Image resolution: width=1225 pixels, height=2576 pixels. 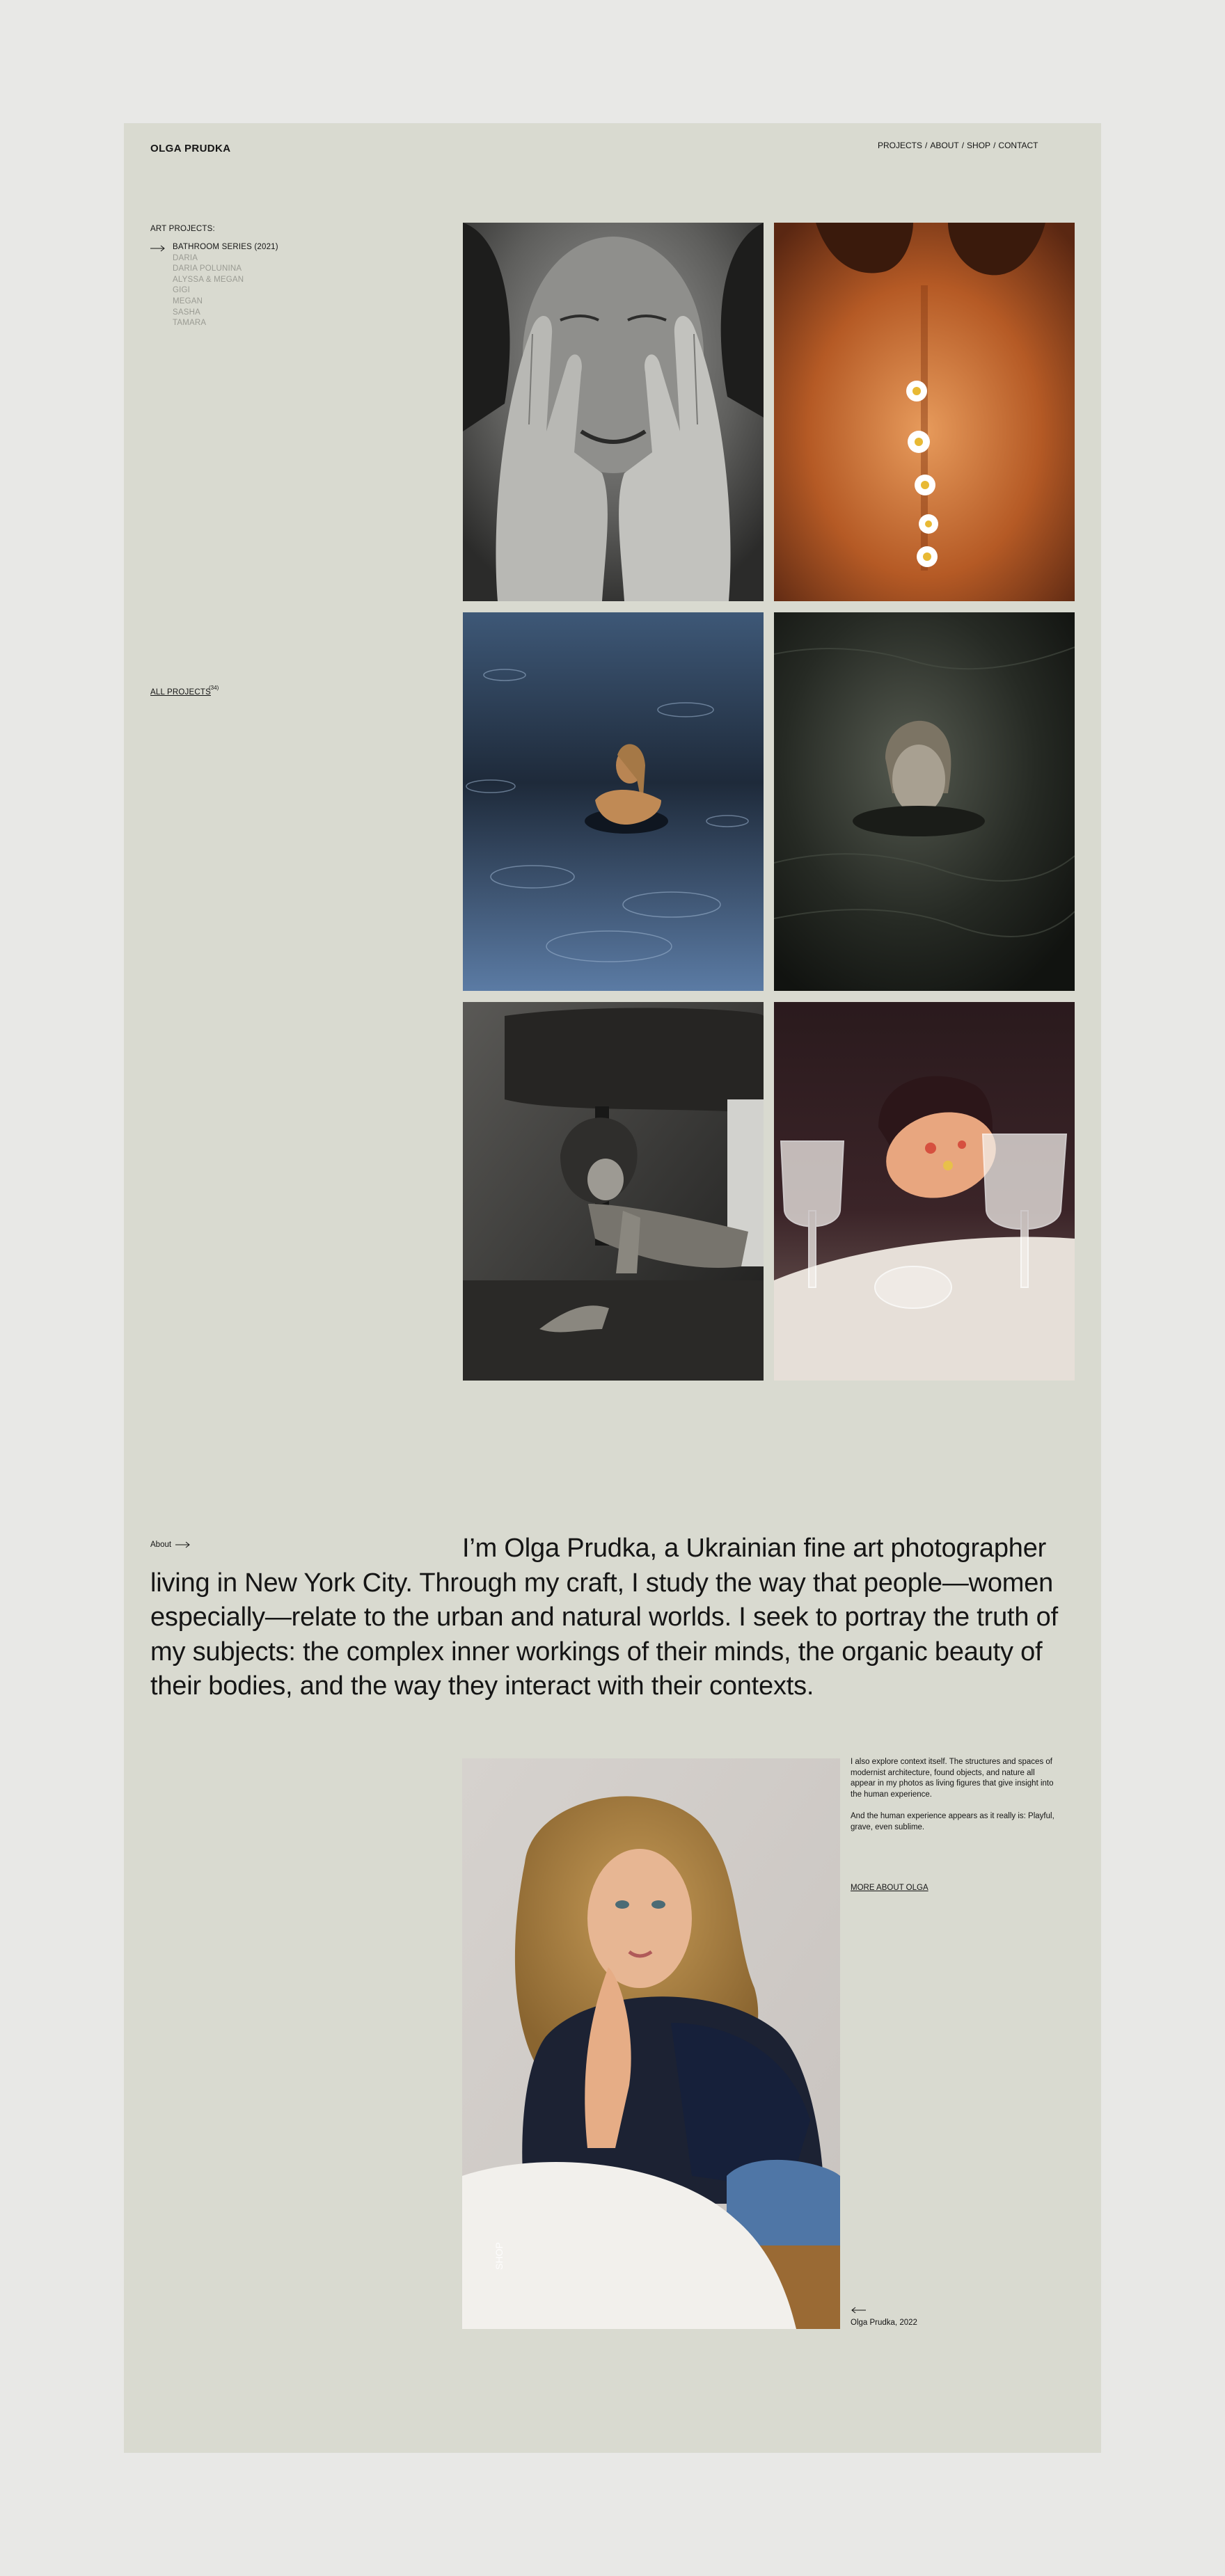 I want to click on site-logo: OLGA PRUDKA, so click(x=190, y=148).